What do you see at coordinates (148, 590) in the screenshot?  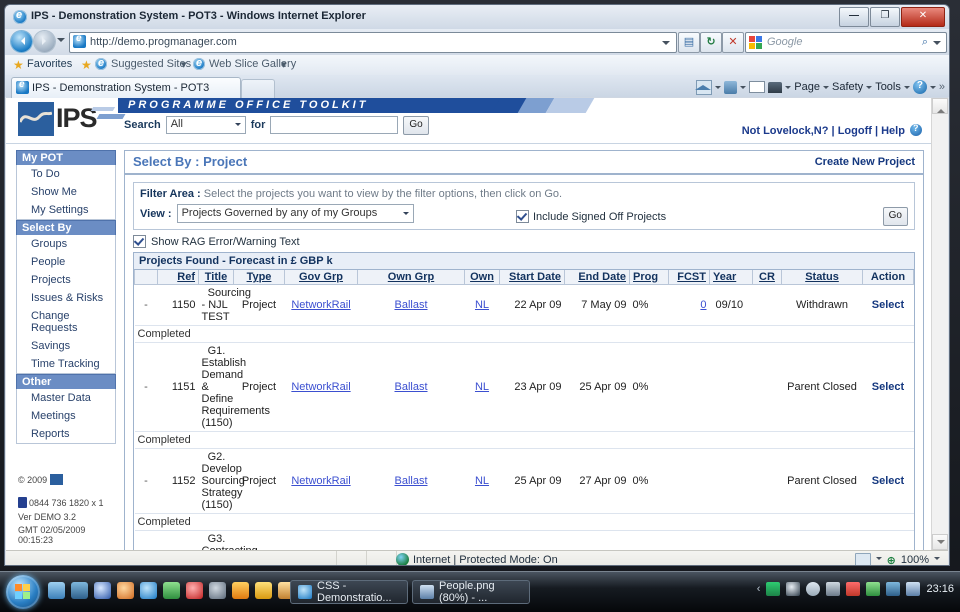 I see `internet-explorer-launch-icon` at bounding box center [148, 590].